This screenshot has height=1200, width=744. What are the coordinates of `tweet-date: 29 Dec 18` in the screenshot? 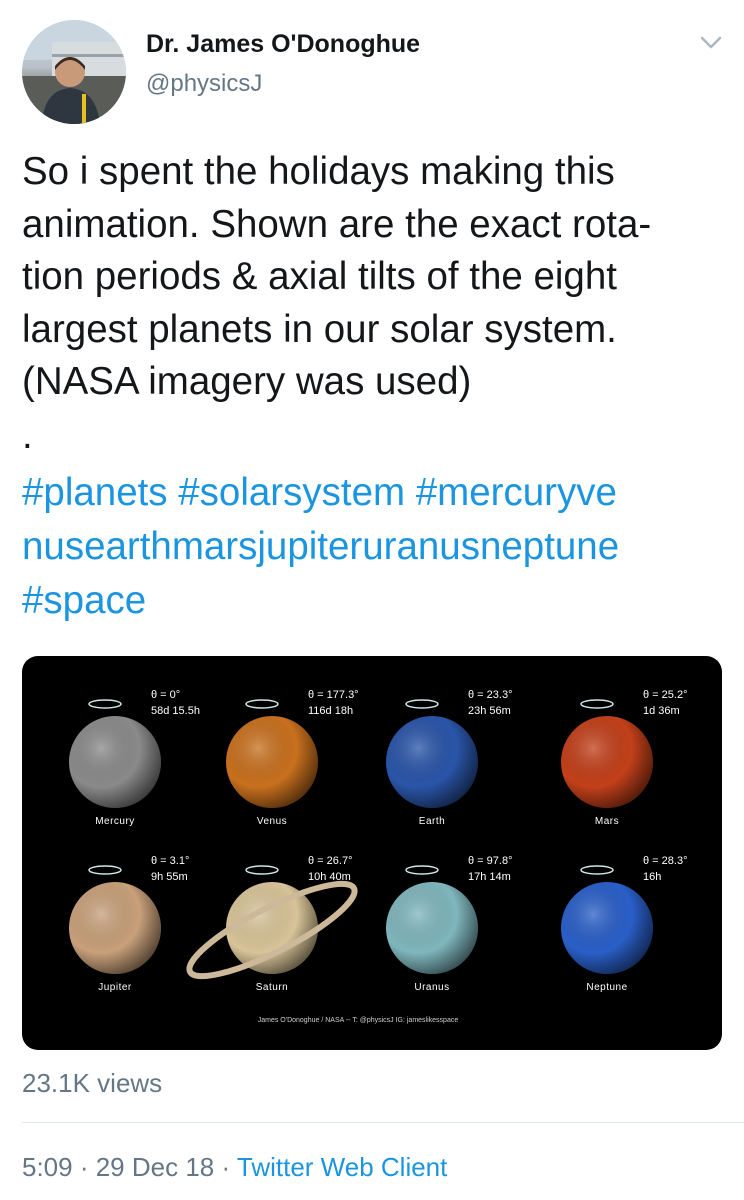 It's located at (155, 1167).